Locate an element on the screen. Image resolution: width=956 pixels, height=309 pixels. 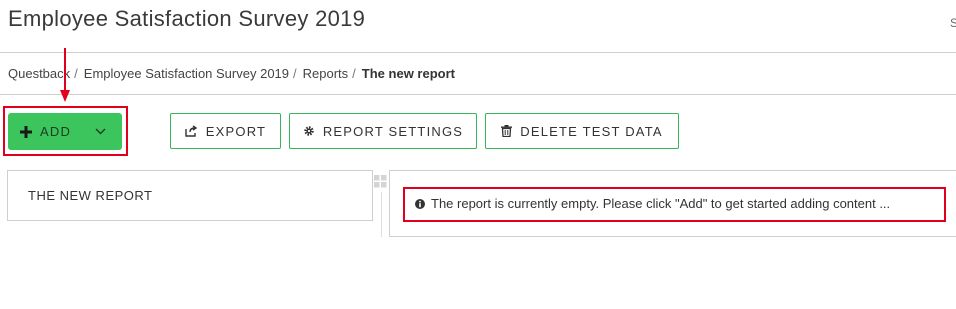
panel-resize-divider is located at coordinates (381, 214).